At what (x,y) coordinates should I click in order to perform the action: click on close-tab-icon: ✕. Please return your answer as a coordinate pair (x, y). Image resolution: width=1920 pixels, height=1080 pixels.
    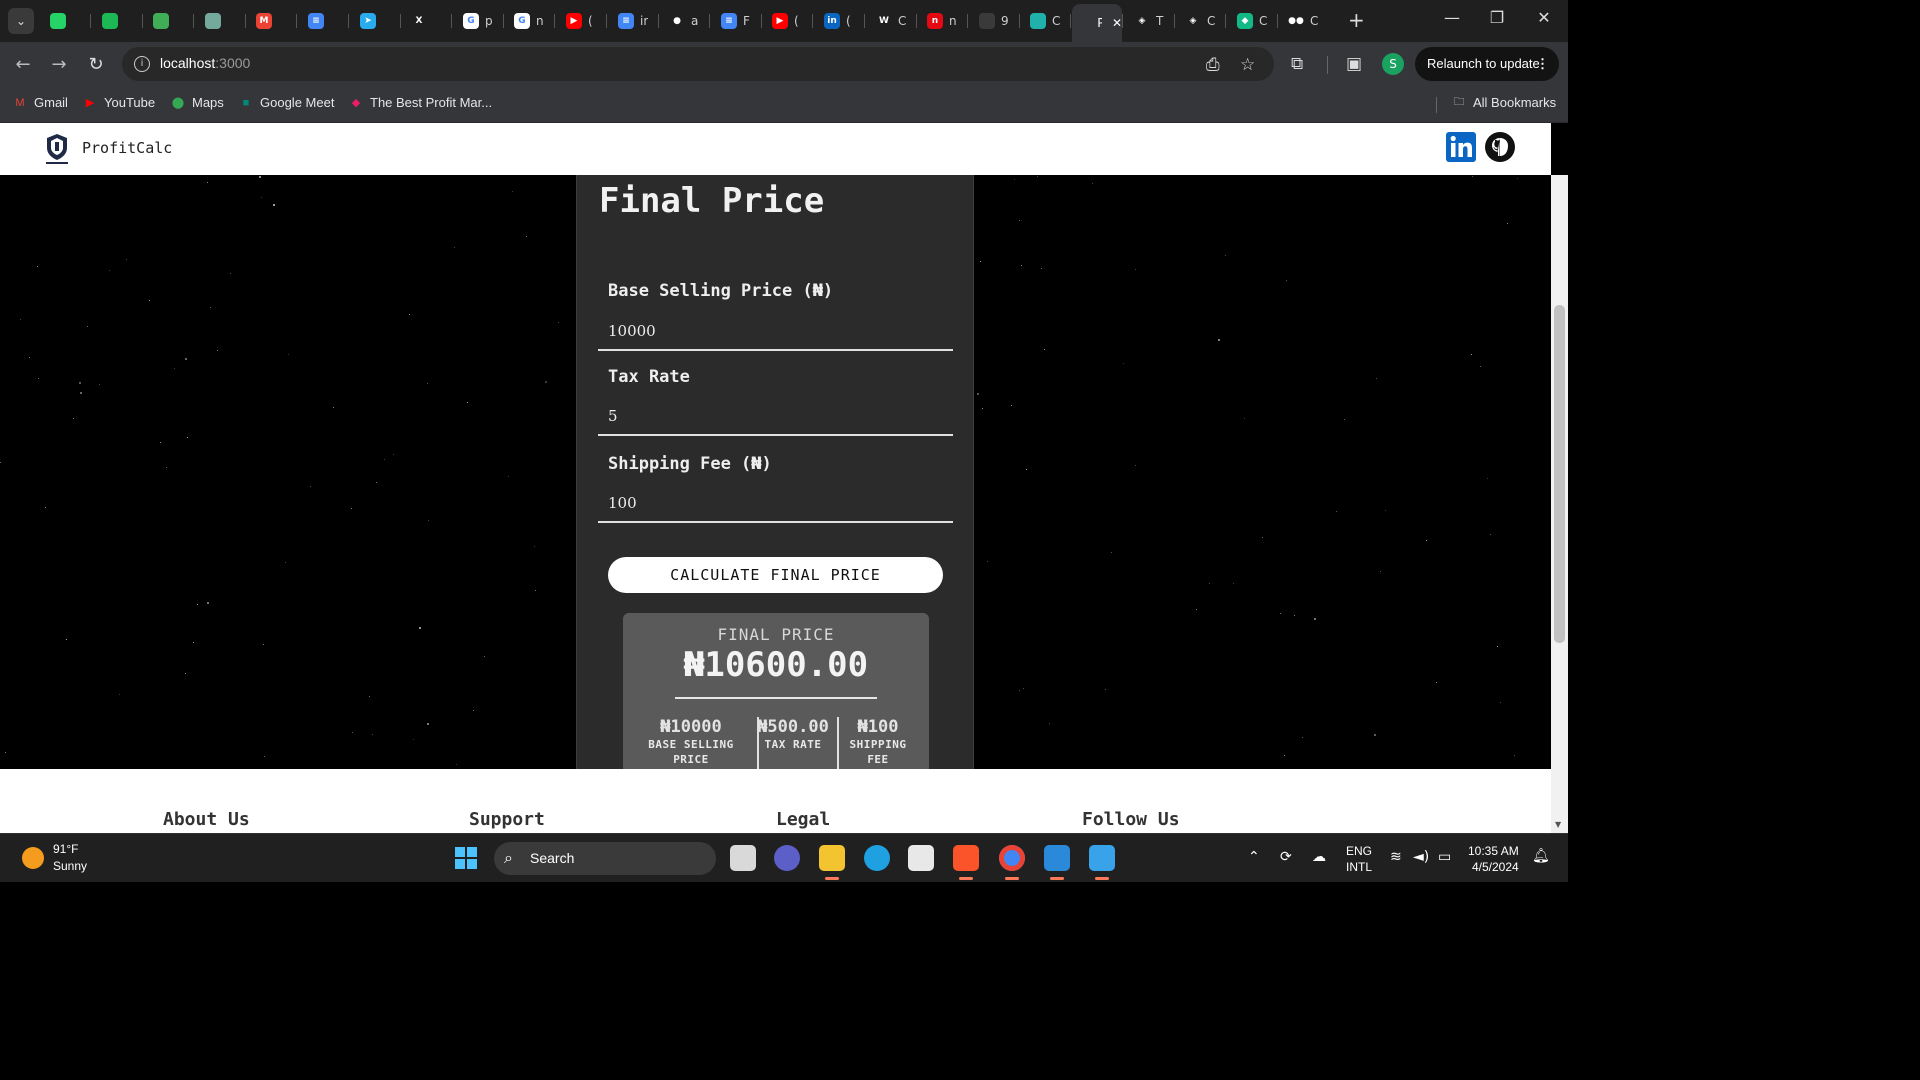
    Looking at the image, I should click on (1117, 23).